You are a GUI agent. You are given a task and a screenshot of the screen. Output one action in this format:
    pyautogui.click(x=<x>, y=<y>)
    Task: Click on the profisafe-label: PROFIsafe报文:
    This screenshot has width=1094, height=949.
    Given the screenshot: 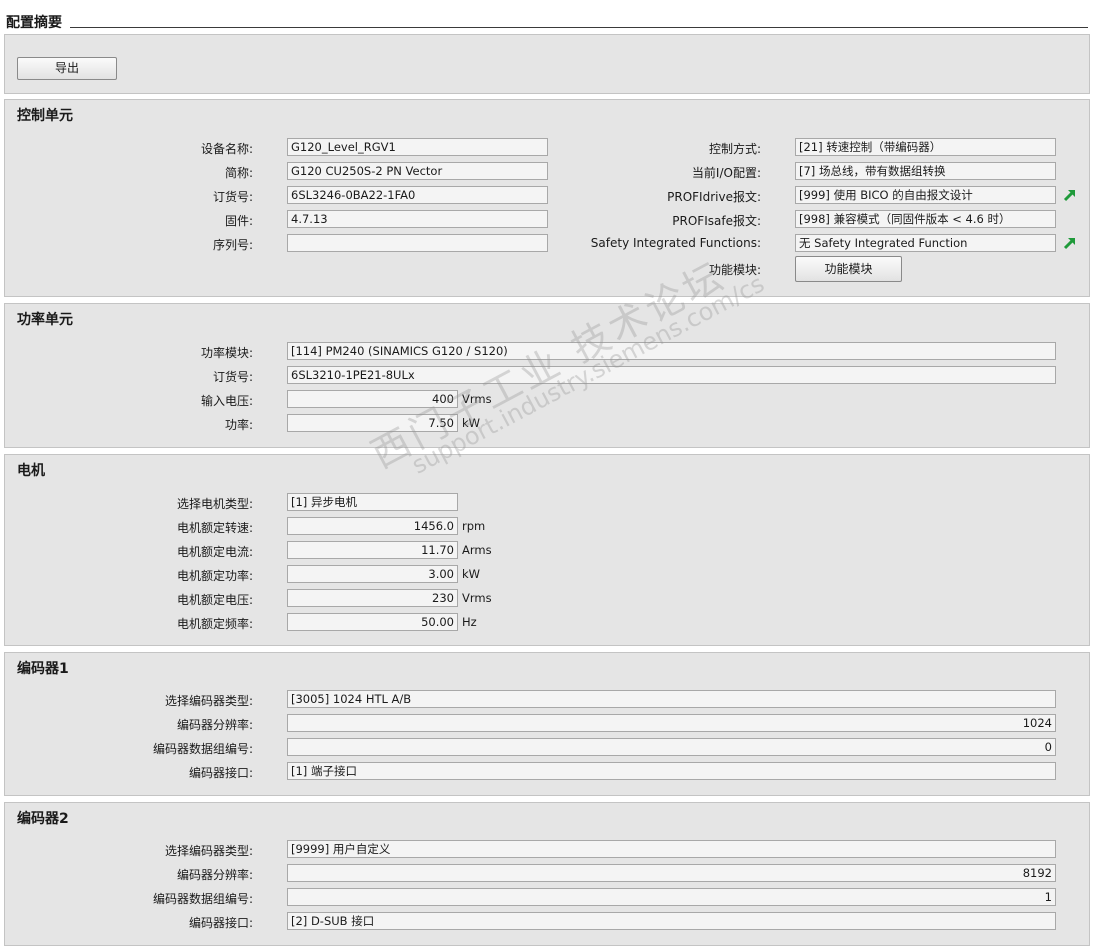 What is the action you would take?
    pyautogui.click(x=716, y=221)
    